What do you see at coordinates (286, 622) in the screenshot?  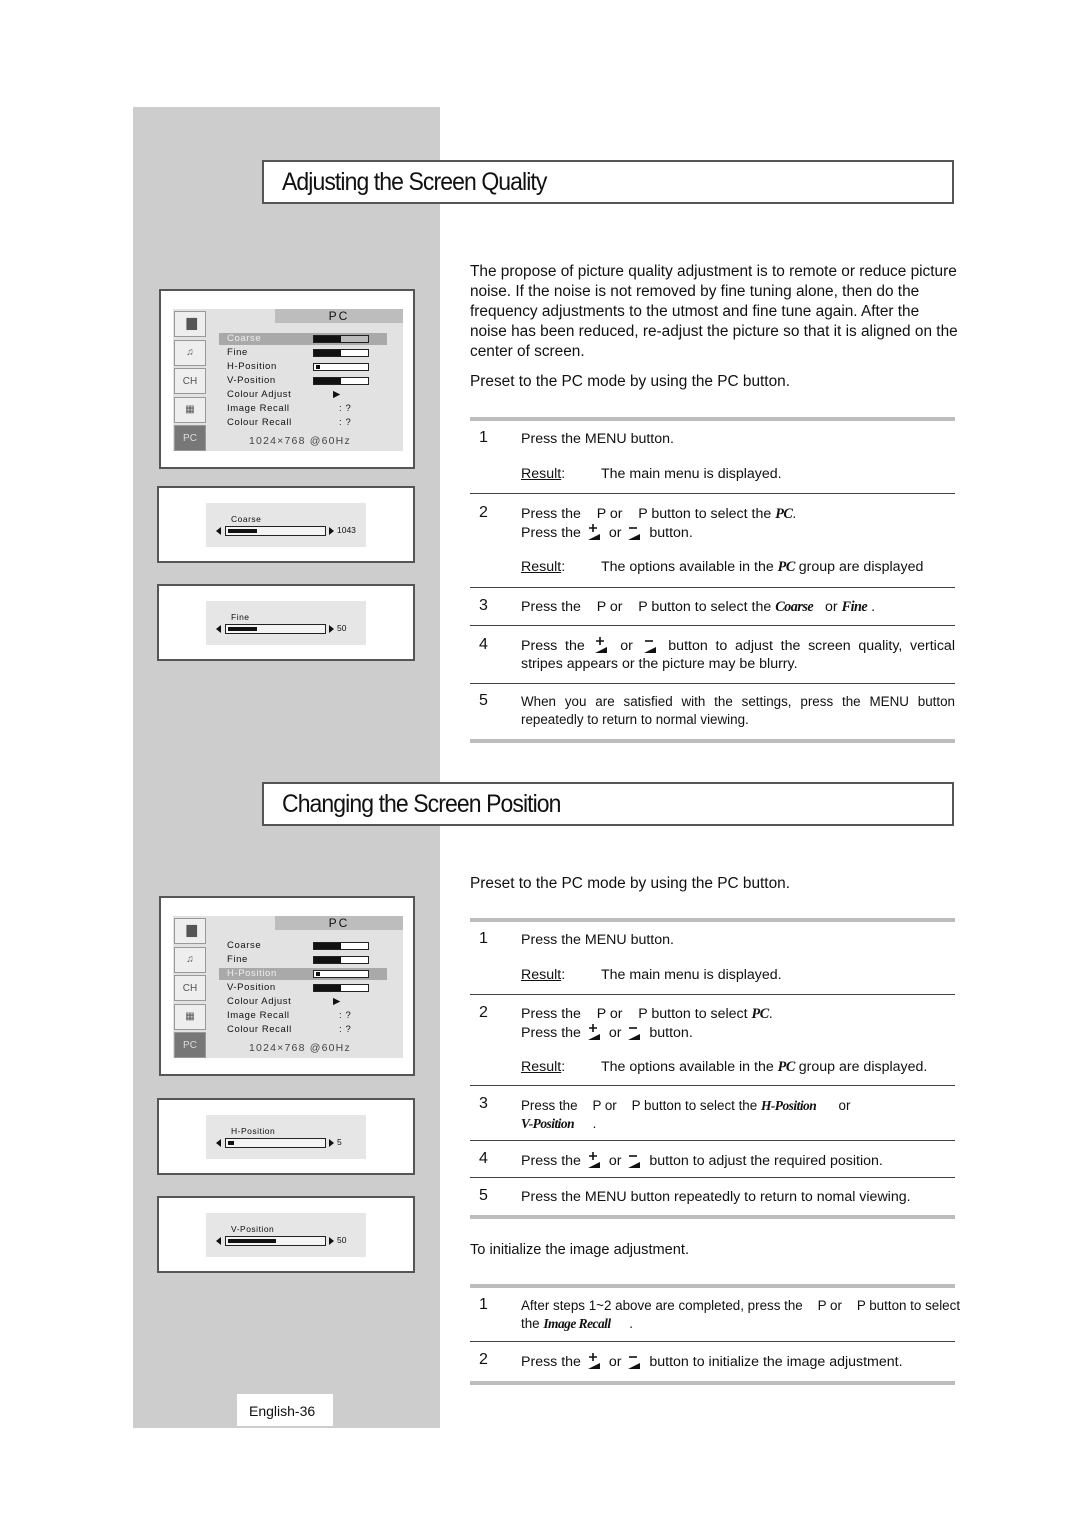 I see `osd-slider-screenshot: Fine 50` at bounding box center [286, 622].